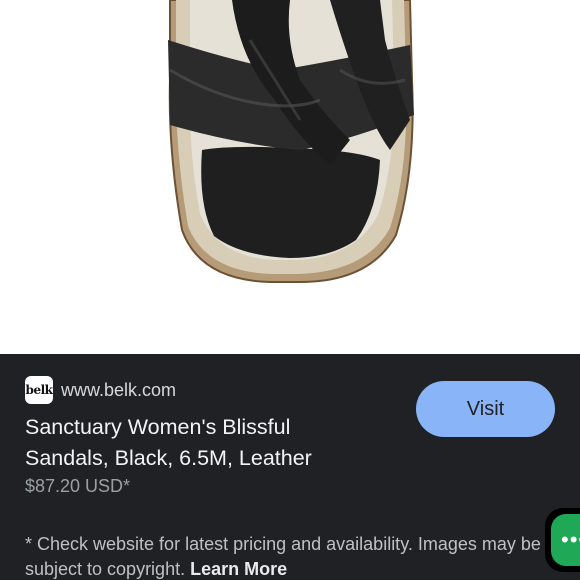 The width and height of the screenshot is (580, 580). Describe the element at coordinates (78, 486) in the screenshot. I see `product-price: $87.20 USD*` at that location.